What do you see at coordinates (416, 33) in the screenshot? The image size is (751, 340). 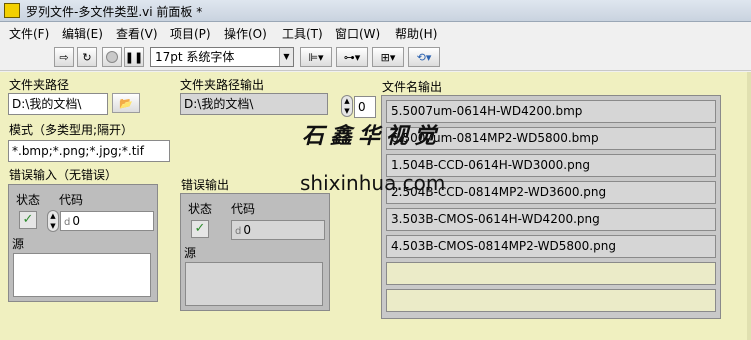 I see `menu-help: 帮助(H)` at bounding box center [416, 33].